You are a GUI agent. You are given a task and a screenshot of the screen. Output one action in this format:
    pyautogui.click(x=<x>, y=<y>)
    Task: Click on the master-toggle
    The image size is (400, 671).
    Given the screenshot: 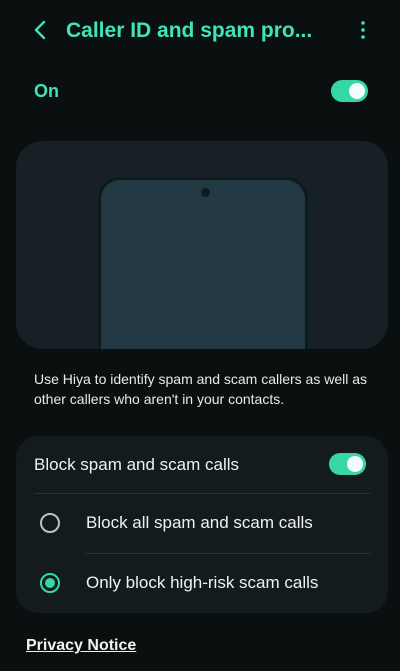 What is the action you would take?
    pyautogui.click(x=349, y=91)
    